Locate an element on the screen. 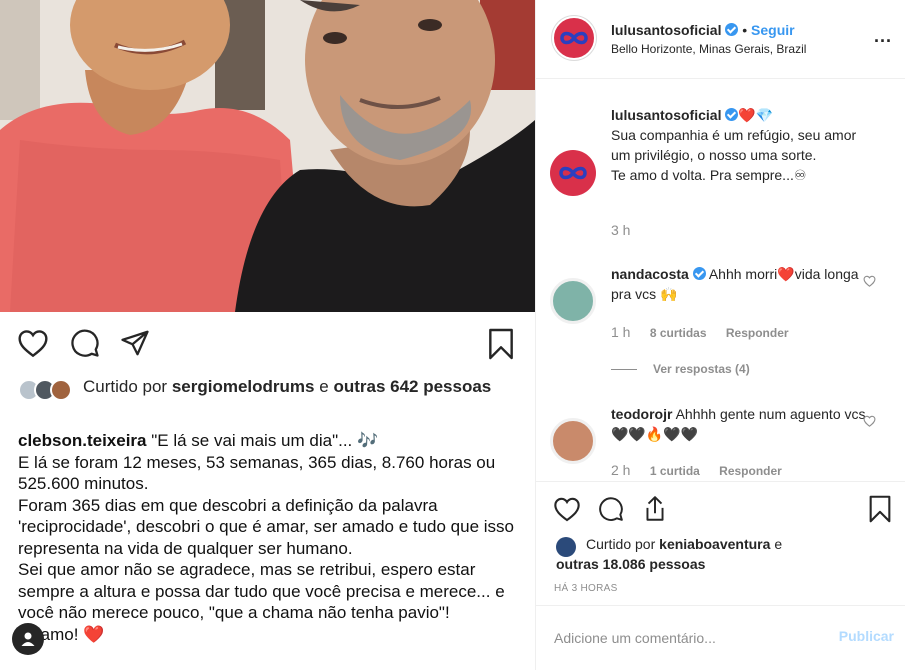 This screenshot has height=670, width=905. share-icon is located at coordinates (135, 343).